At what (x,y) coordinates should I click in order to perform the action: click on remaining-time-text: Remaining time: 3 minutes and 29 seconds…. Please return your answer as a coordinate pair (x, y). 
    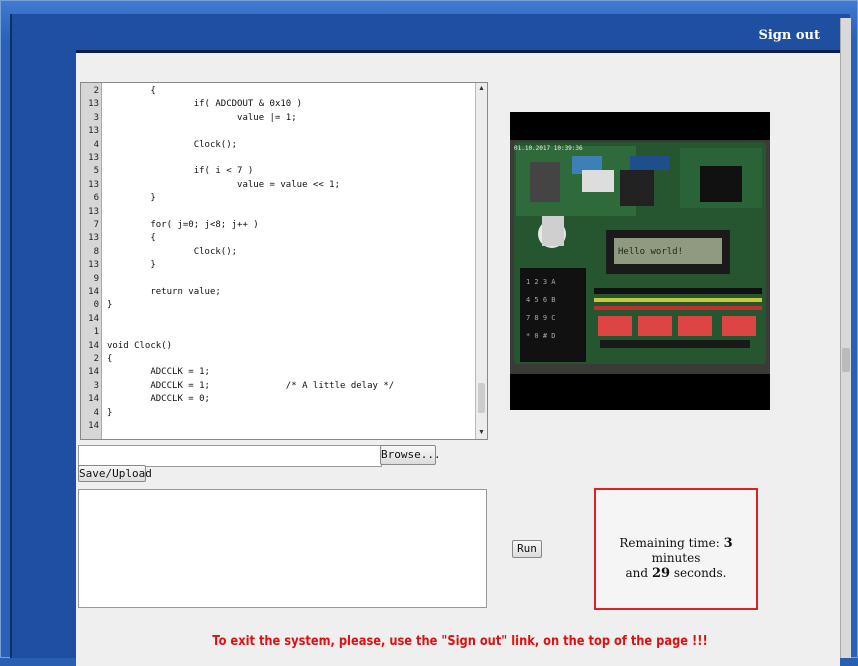
    Looking at the image, I should click on (676, 558).